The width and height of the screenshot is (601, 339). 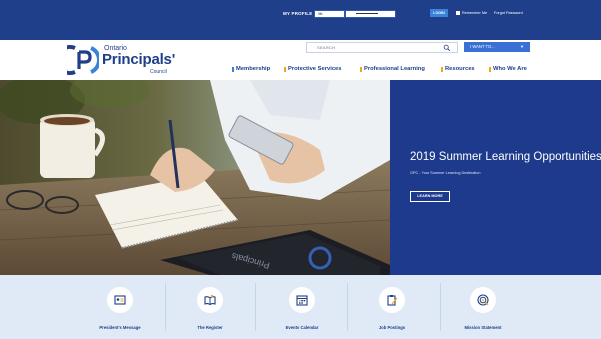 I want to click on quick-link-label: Mission Statement, so click(x=483, y=327).